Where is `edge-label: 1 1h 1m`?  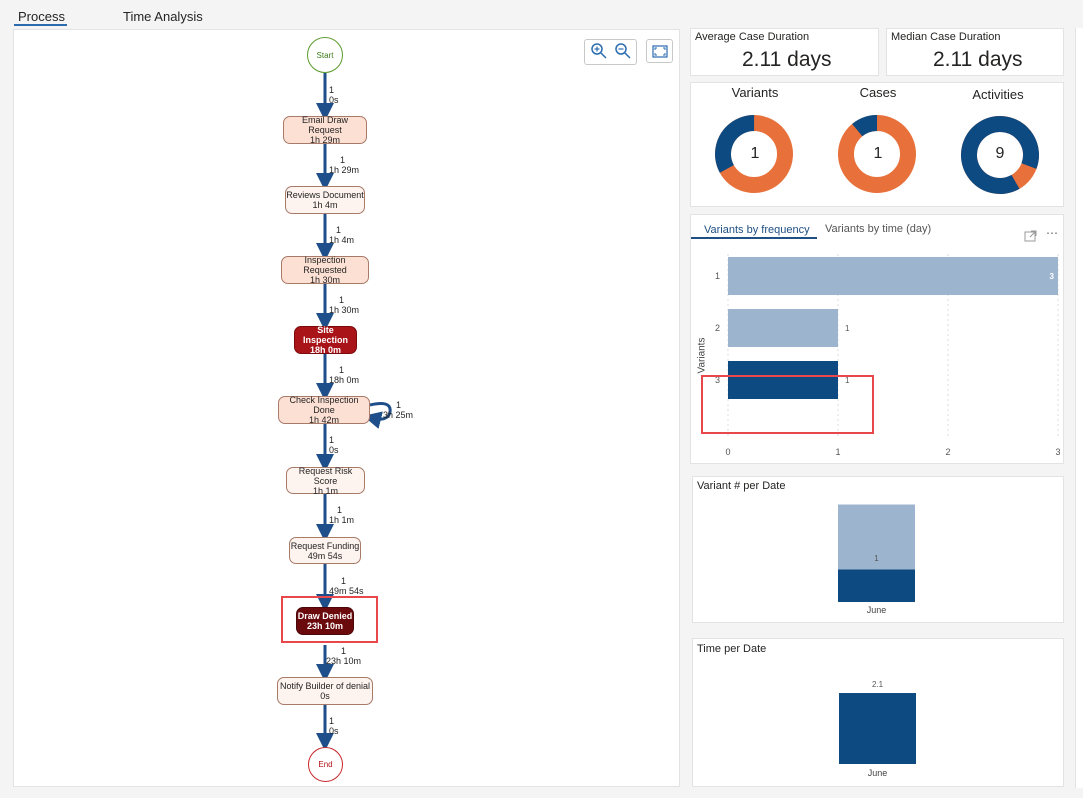 edge-label: 1 1h 1m is located at coordinates (342, 515).